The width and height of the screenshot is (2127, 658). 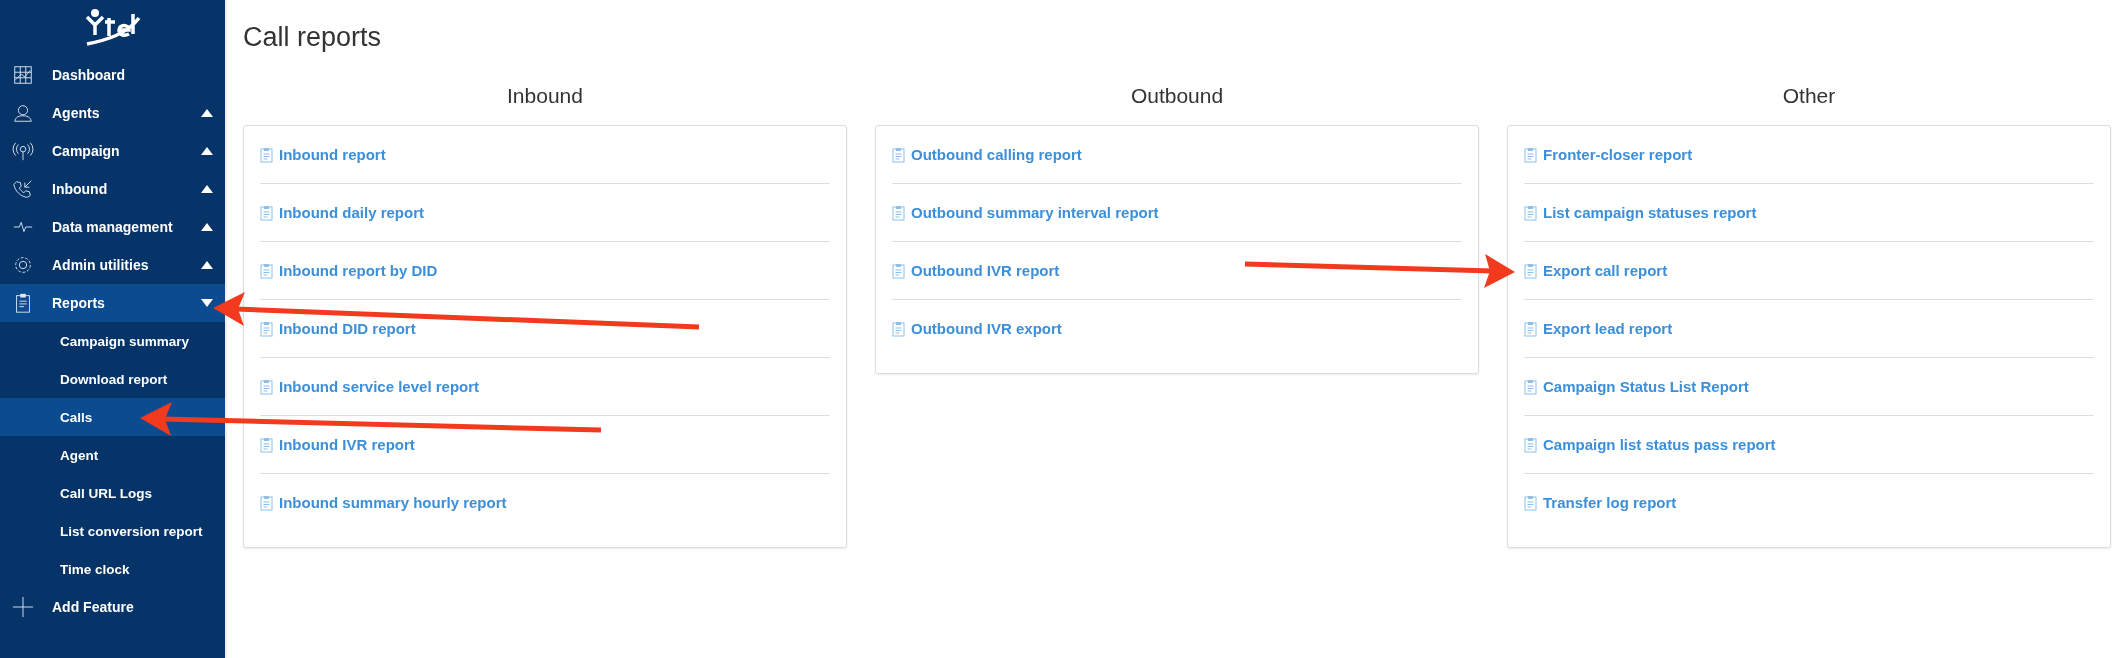 I want to click on sidebar-subitem: List conversion report, so click(x=112, y=531).